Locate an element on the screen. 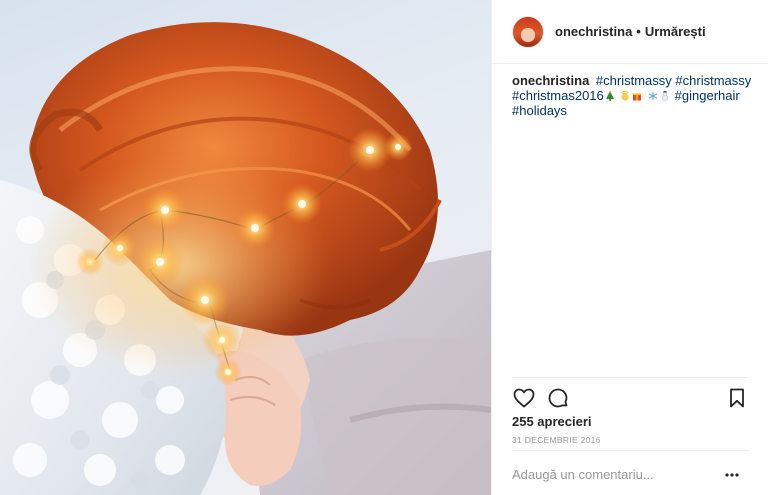  hashtag-link: #gingerhair is located at coordinates (707, 95).